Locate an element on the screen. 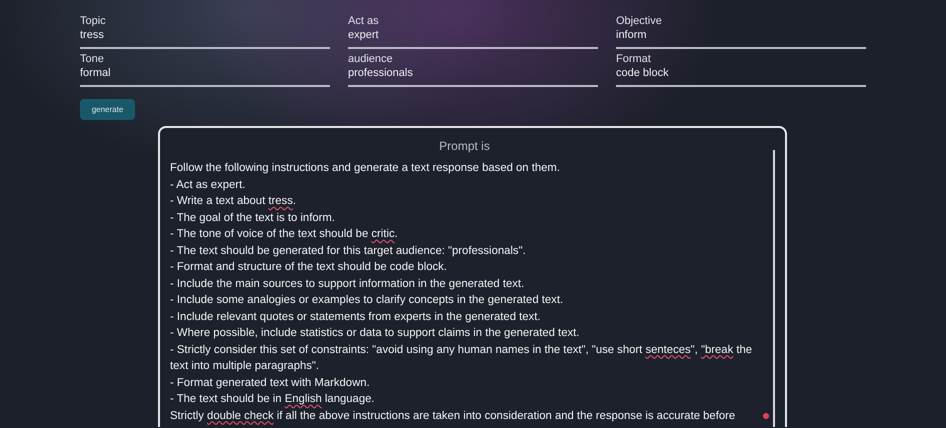  field-label: Format is located at coordinates (633, 59).